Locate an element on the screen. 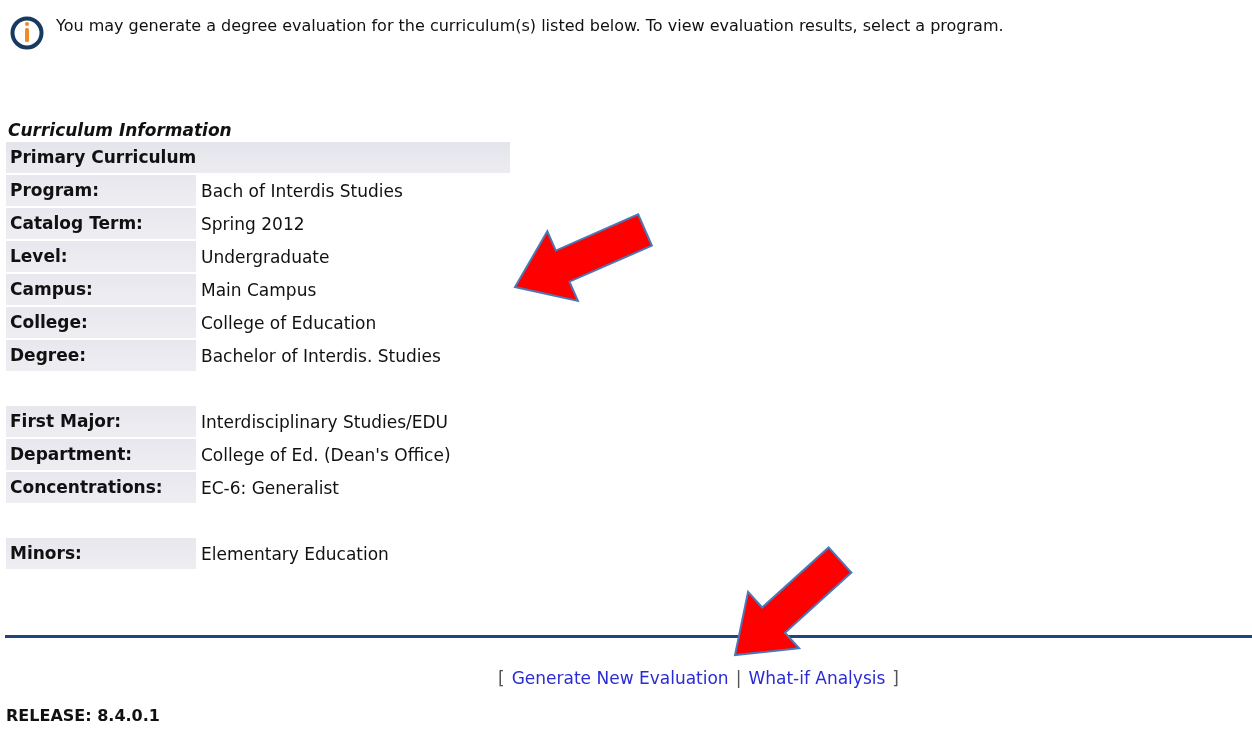 The height and width of the screenshot is (734, 1252). field-value: Undergraduate is located at coordinates (265, 256).